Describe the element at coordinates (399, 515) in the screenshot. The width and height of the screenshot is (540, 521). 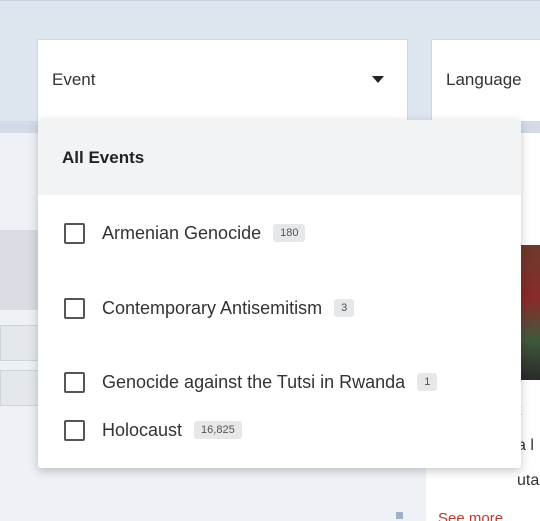
I see `scroll-indicator` at that location.